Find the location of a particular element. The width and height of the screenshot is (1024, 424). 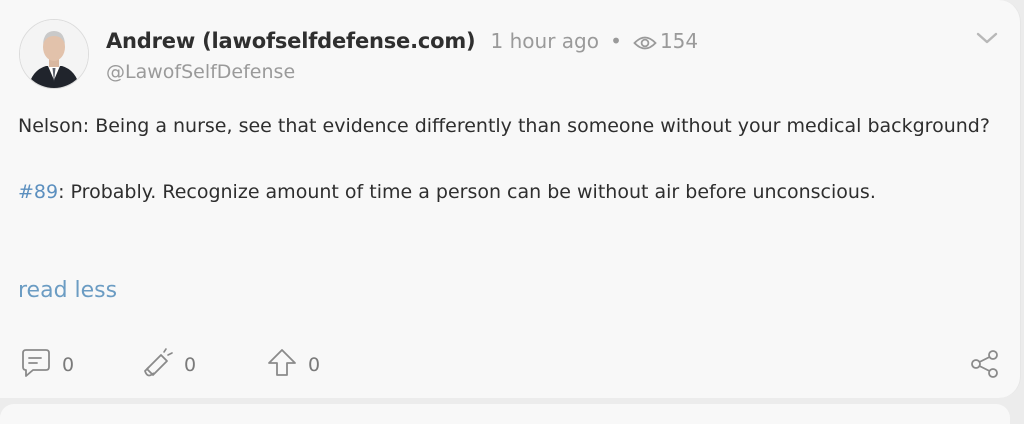

post-timestamp: 1 hour ago is located at coordinates (544, 41).